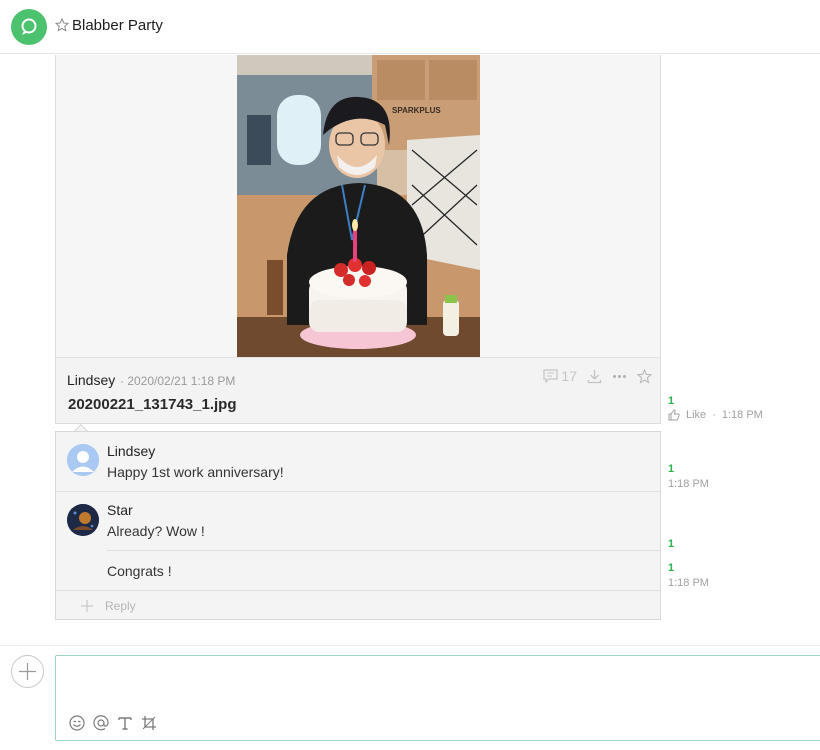 The height and width of the screenshot is (750, 820). Describe the element at coordinates (416, 110) in the screenshot. I see `photo-sign-text: SPARKPLUS` at that location.